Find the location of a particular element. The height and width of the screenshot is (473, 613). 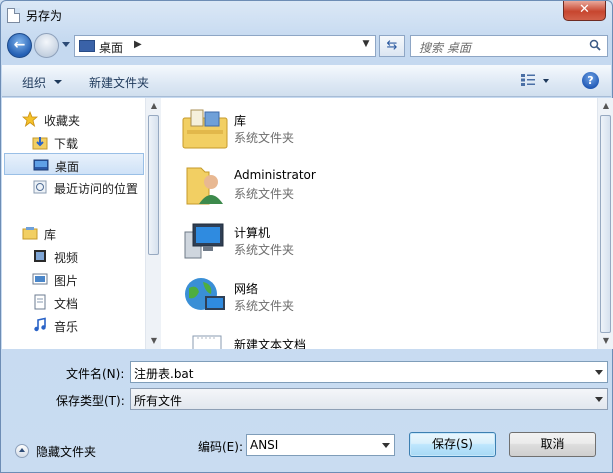

nav-item-label: 文档 is located at coordinates (66, 304).